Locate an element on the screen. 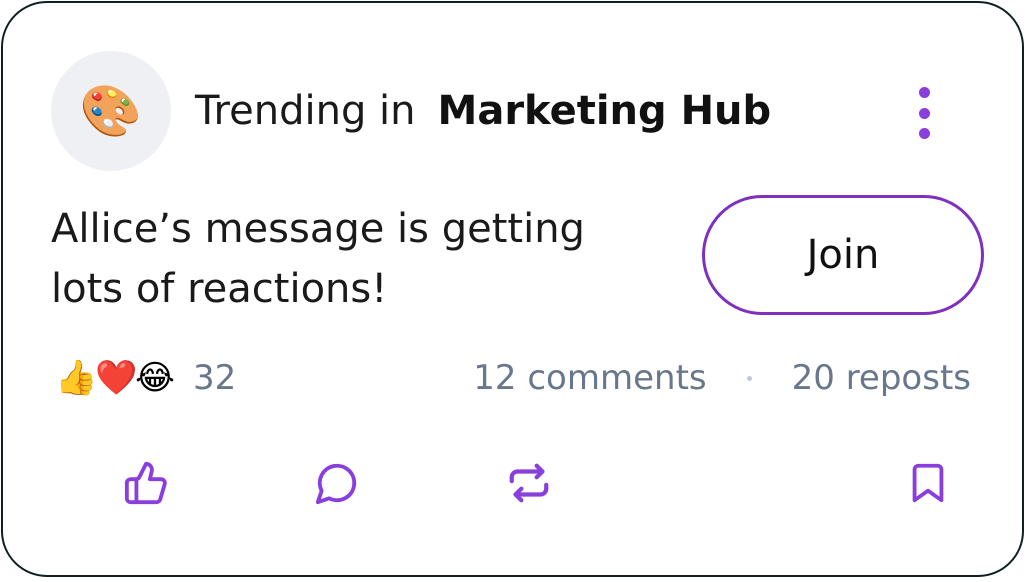 This screenshot has height=582, width=1029. comments-count: 12 comments is located at coordinates (589, 378).